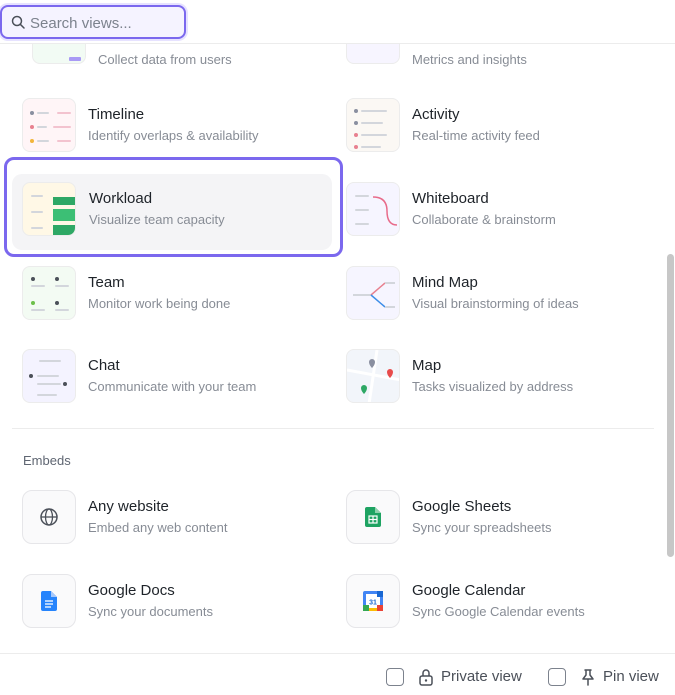 The image size is (675, 695). I want to click on embed-option-any-website: Any website Embed any web content, so click(160, 520).